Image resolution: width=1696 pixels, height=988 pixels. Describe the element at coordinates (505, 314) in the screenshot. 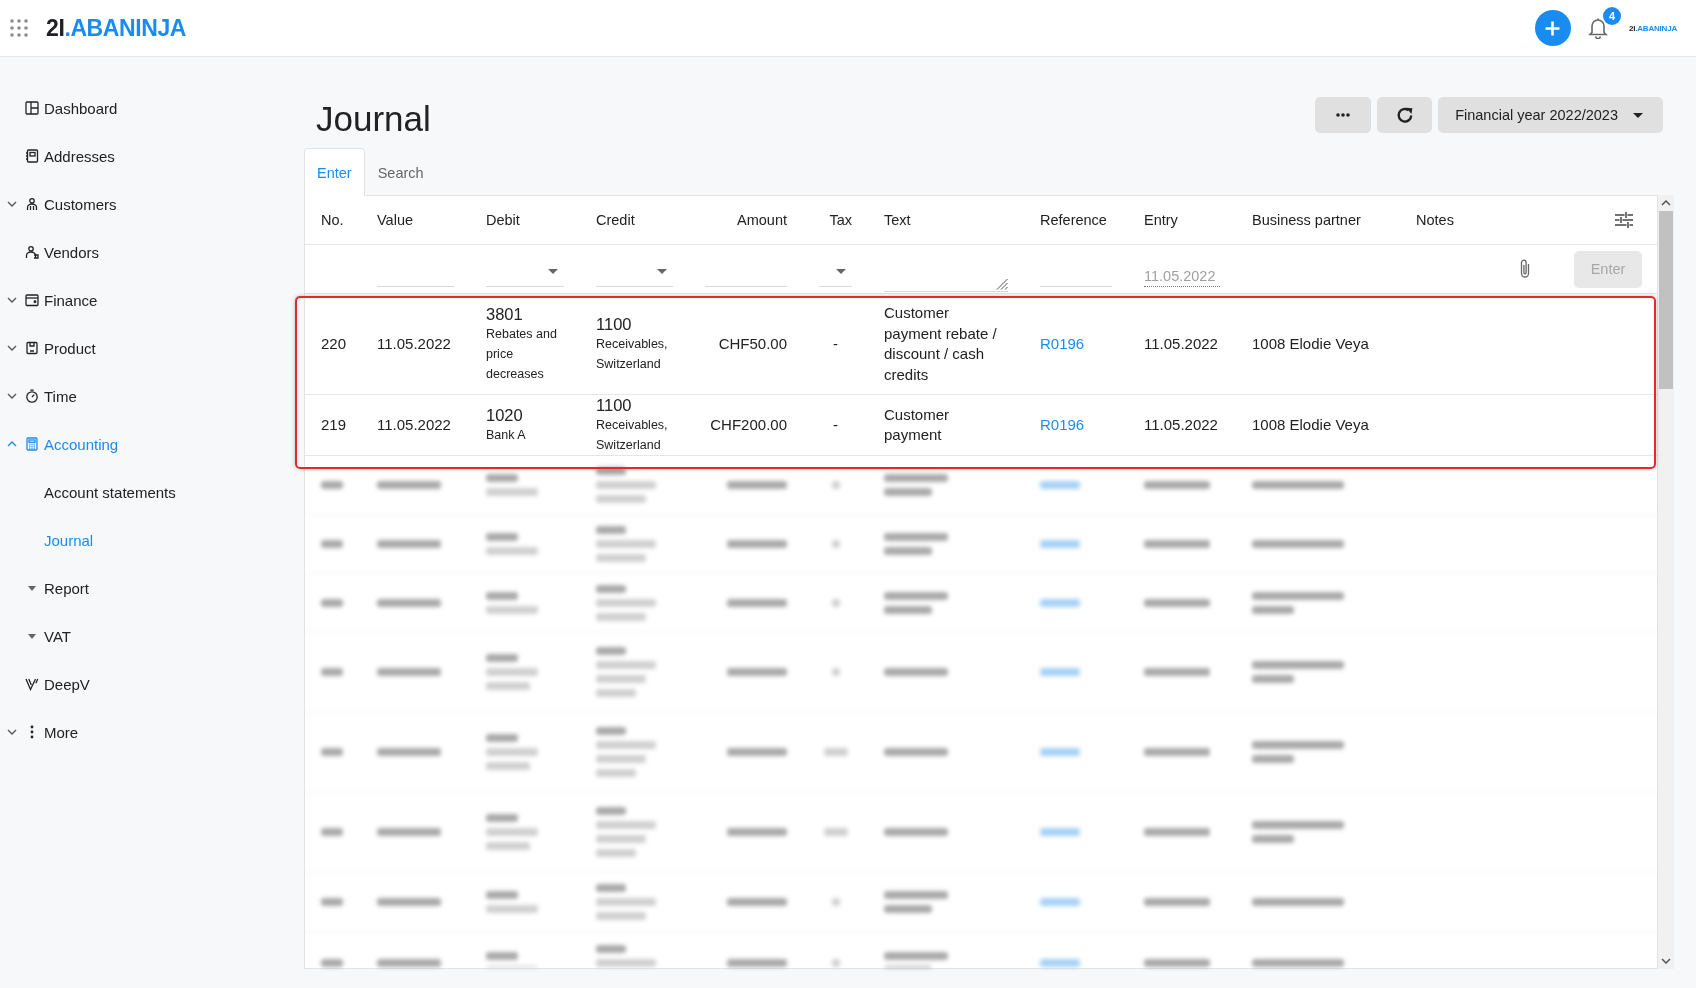

I see `account-number: 3801` at that location.